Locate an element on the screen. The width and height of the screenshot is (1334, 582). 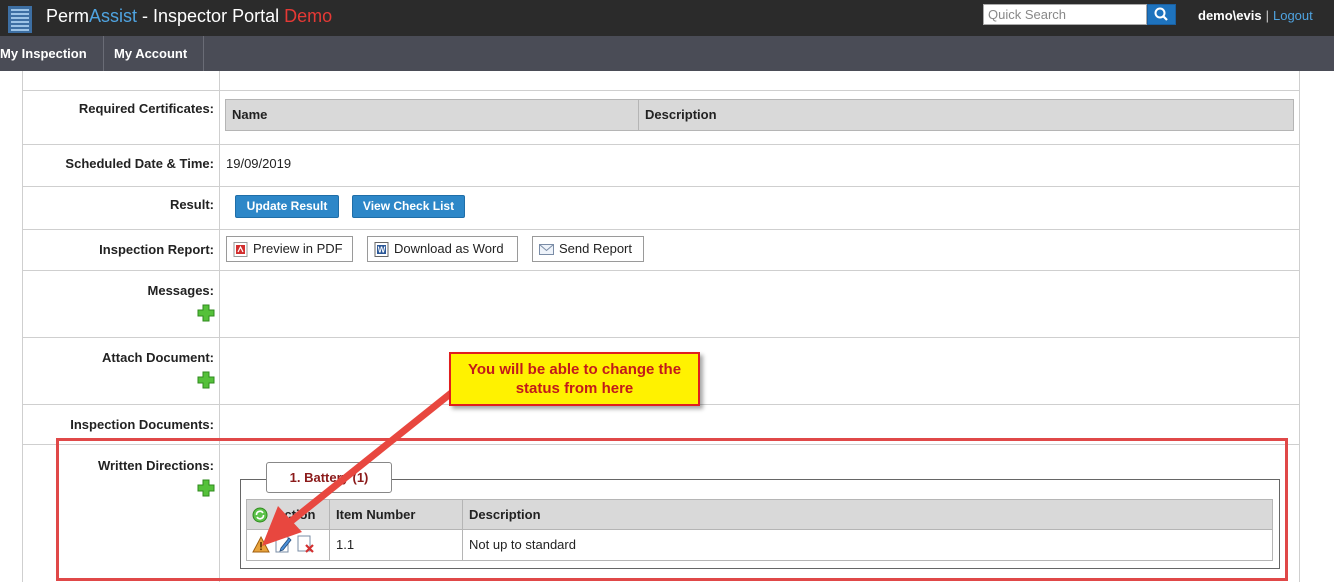
svg-text: W is located at coordinates (382, 250).